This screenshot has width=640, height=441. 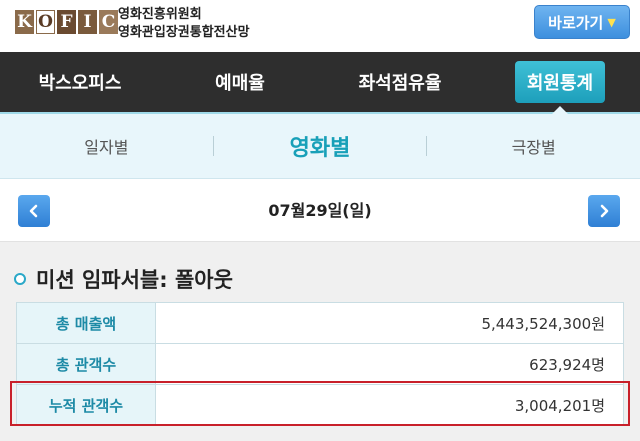 I want to click on chevron-down-icon: ▼, so click(x=611, y=22).